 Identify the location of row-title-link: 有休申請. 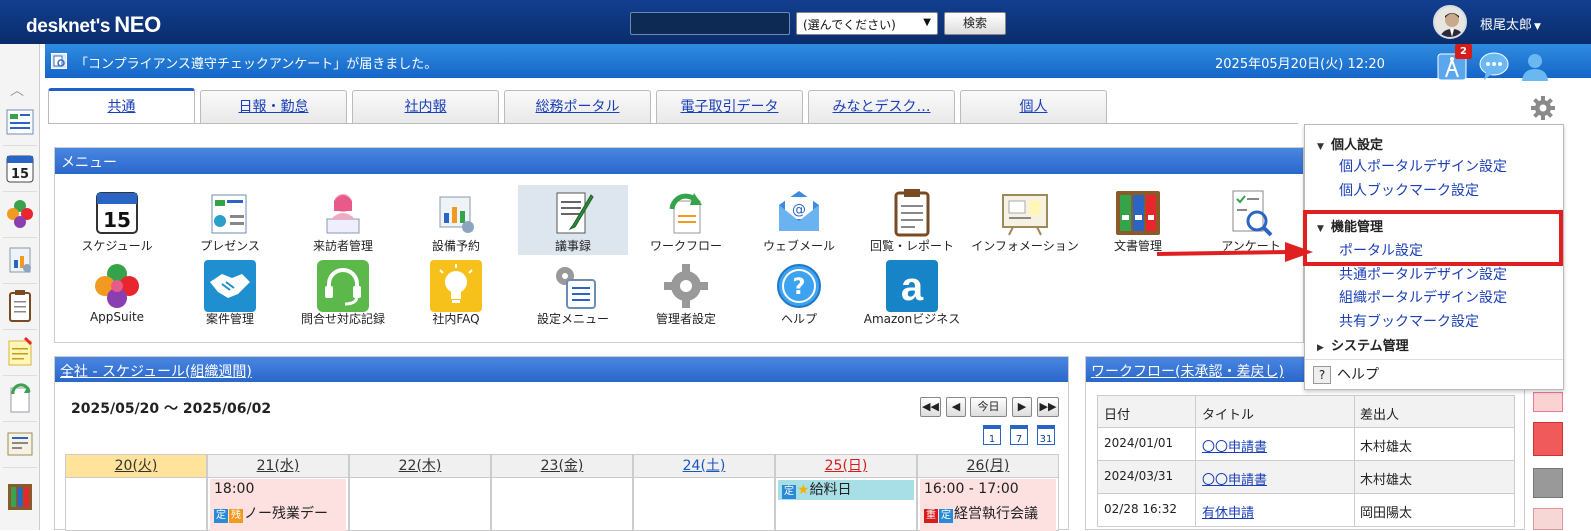
(1228, 513).